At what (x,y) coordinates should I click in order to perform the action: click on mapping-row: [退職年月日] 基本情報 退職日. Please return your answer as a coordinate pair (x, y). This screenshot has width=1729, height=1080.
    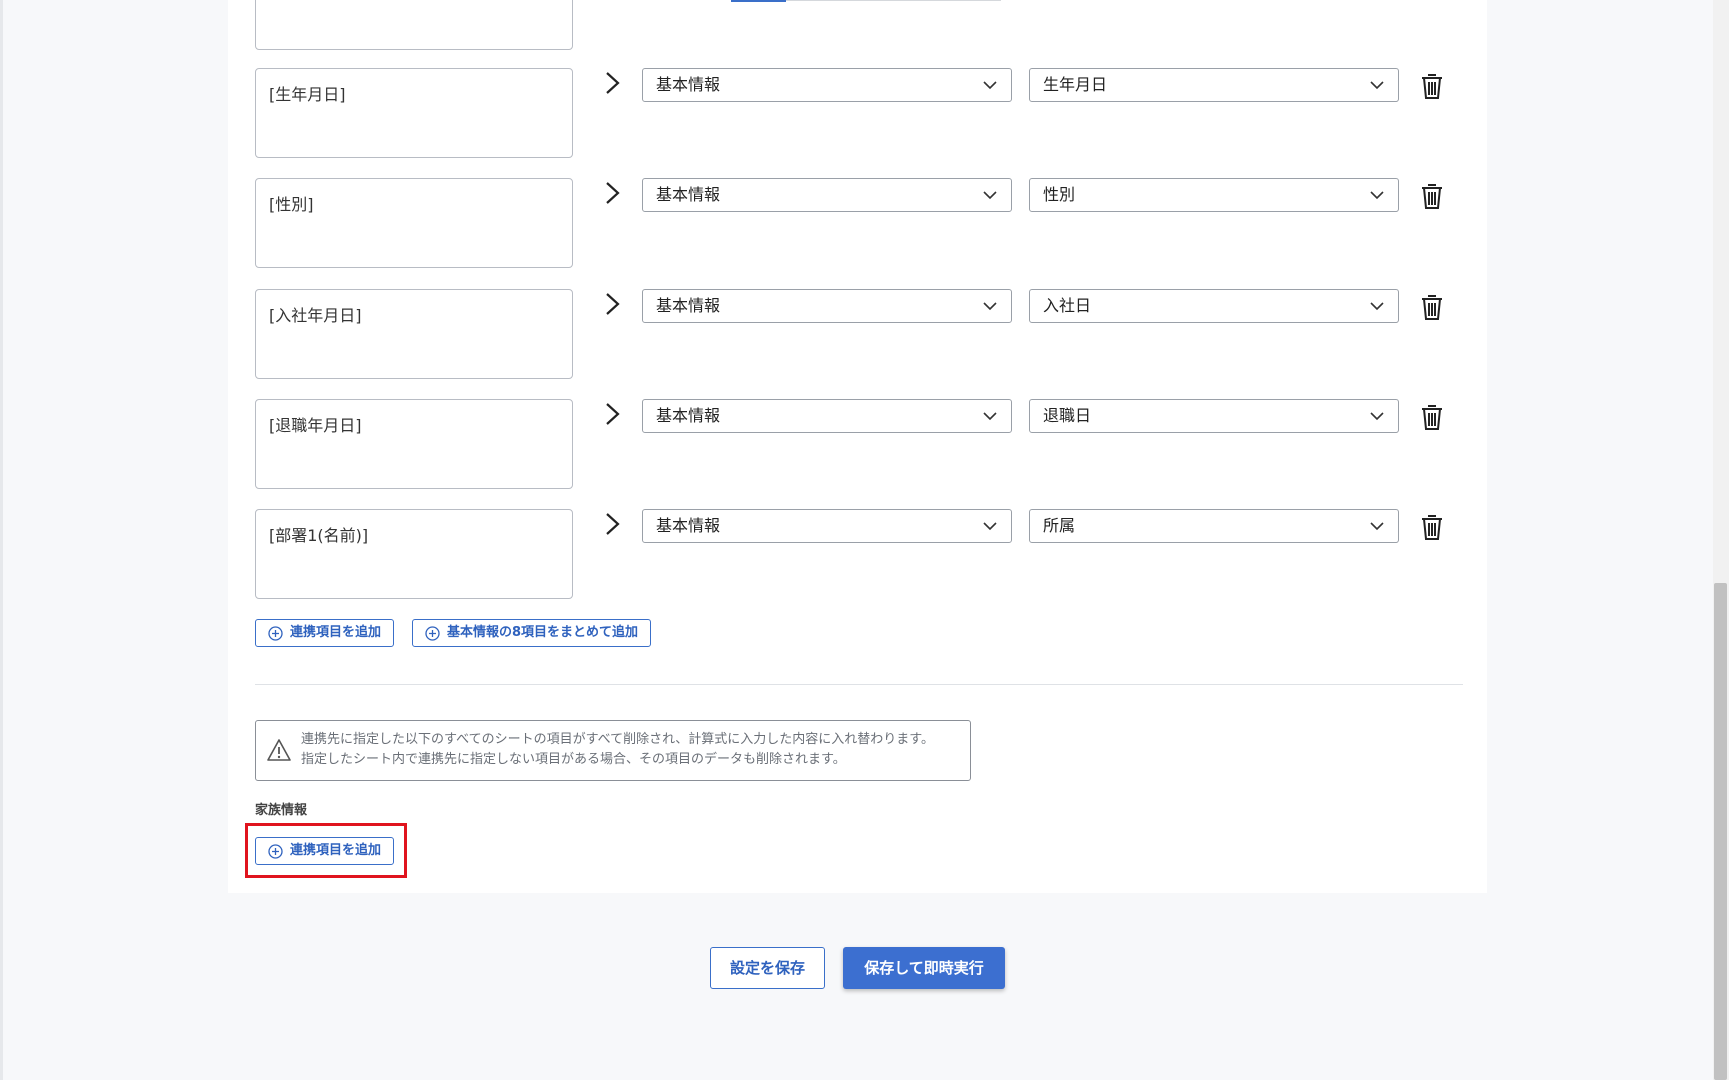
    Looking at the image, I should click on (857, 446).